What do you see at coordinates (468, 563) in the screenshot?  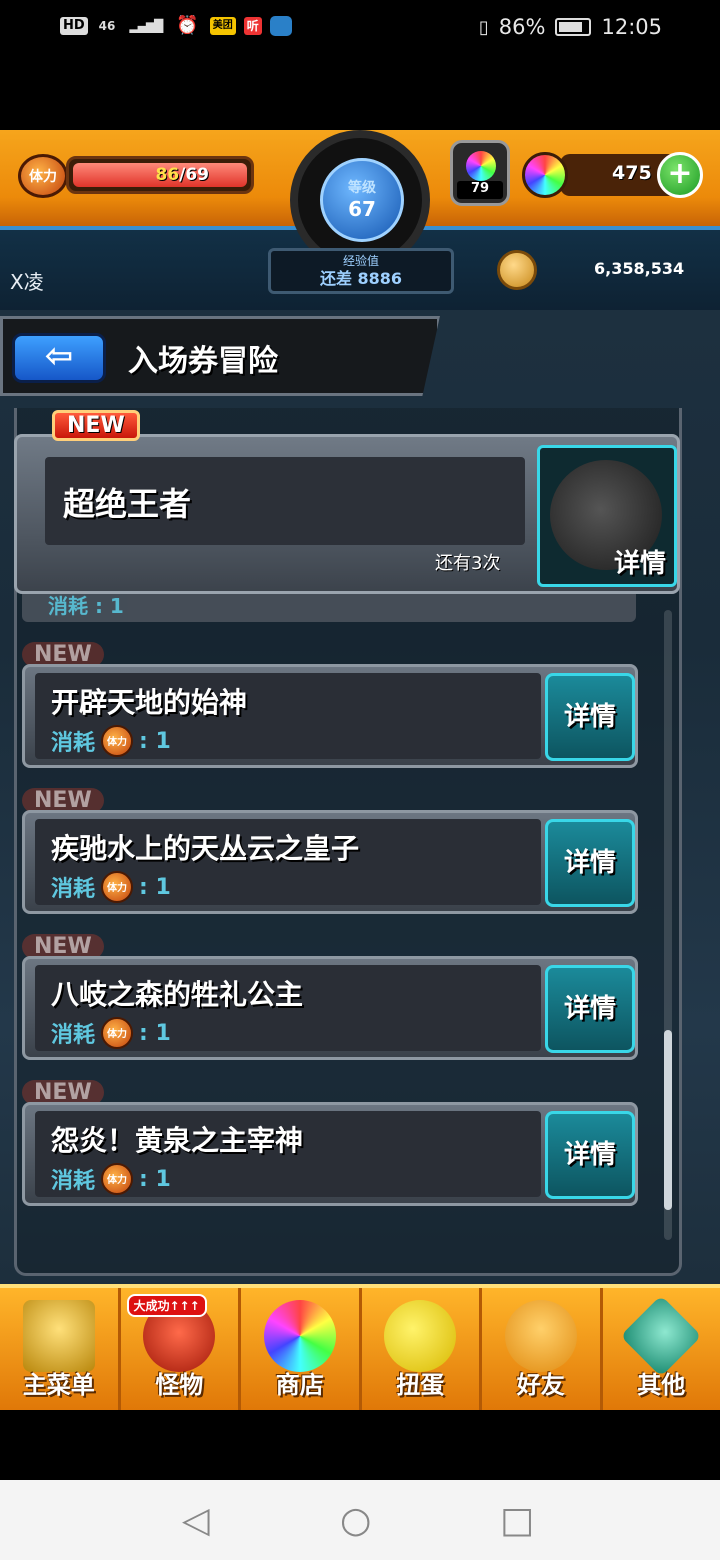 I see `remaining-count: 还有3次` at bounding box center [468, 563].